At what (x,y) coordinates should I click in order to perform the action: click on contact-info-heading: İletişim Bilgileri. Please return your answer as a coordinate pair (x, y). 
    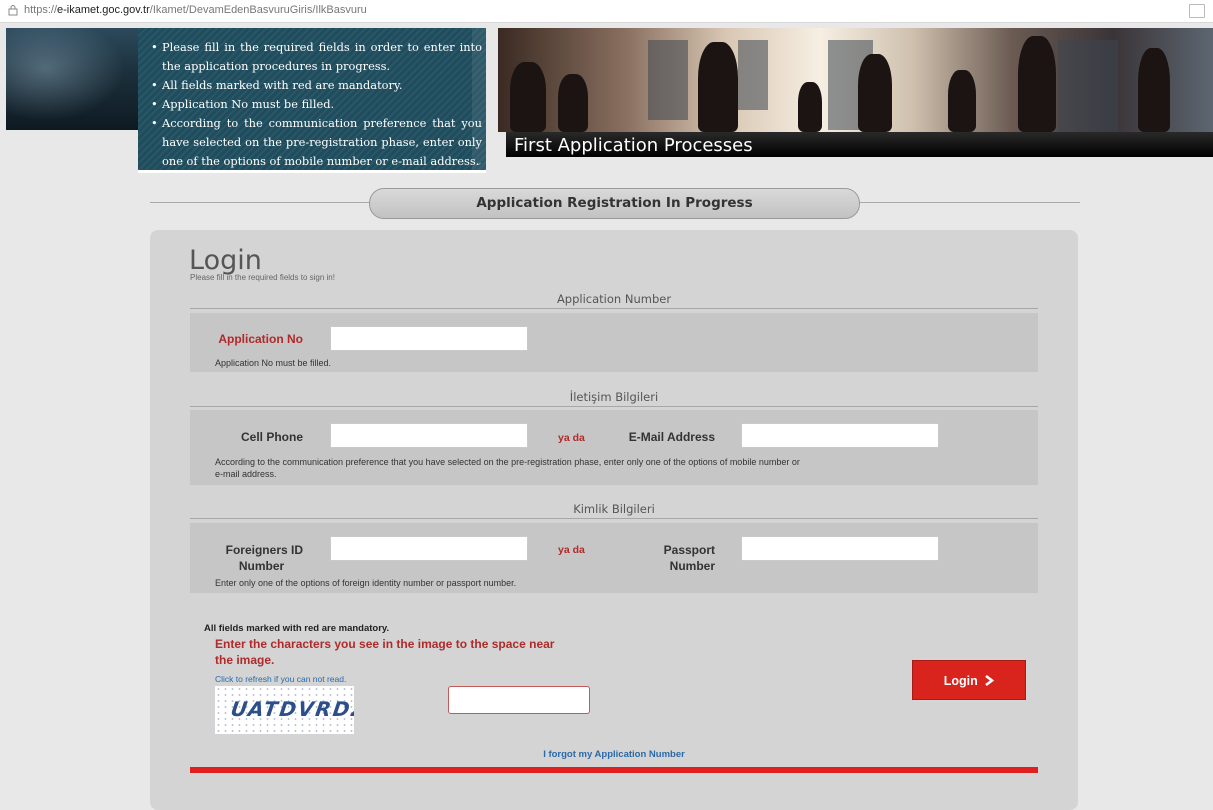
    Looking at the image, I should click on (614, 398).